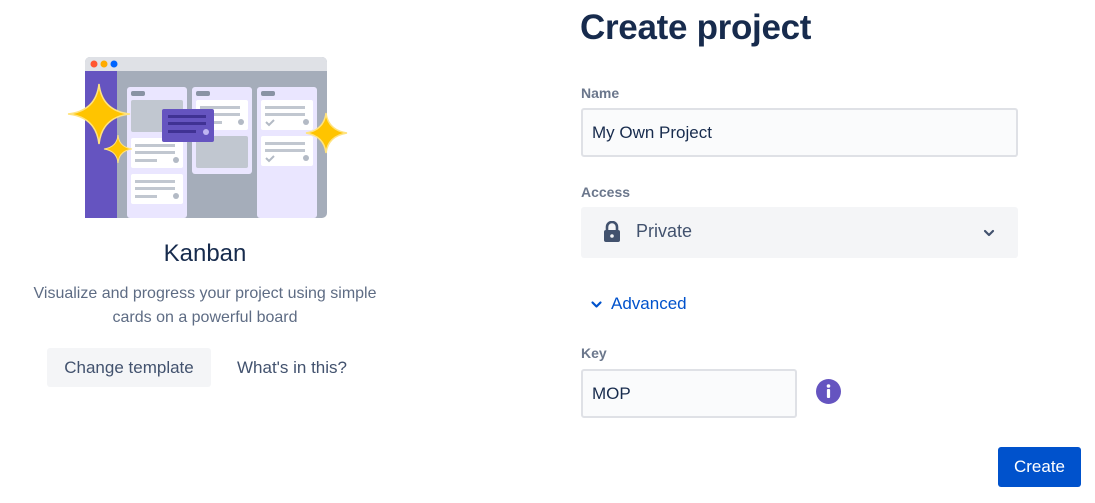 The image size is (1095, 503). Describe the element at coordinates (664, 231) in the screenshot. I see `access-select-value: Private` at that location.